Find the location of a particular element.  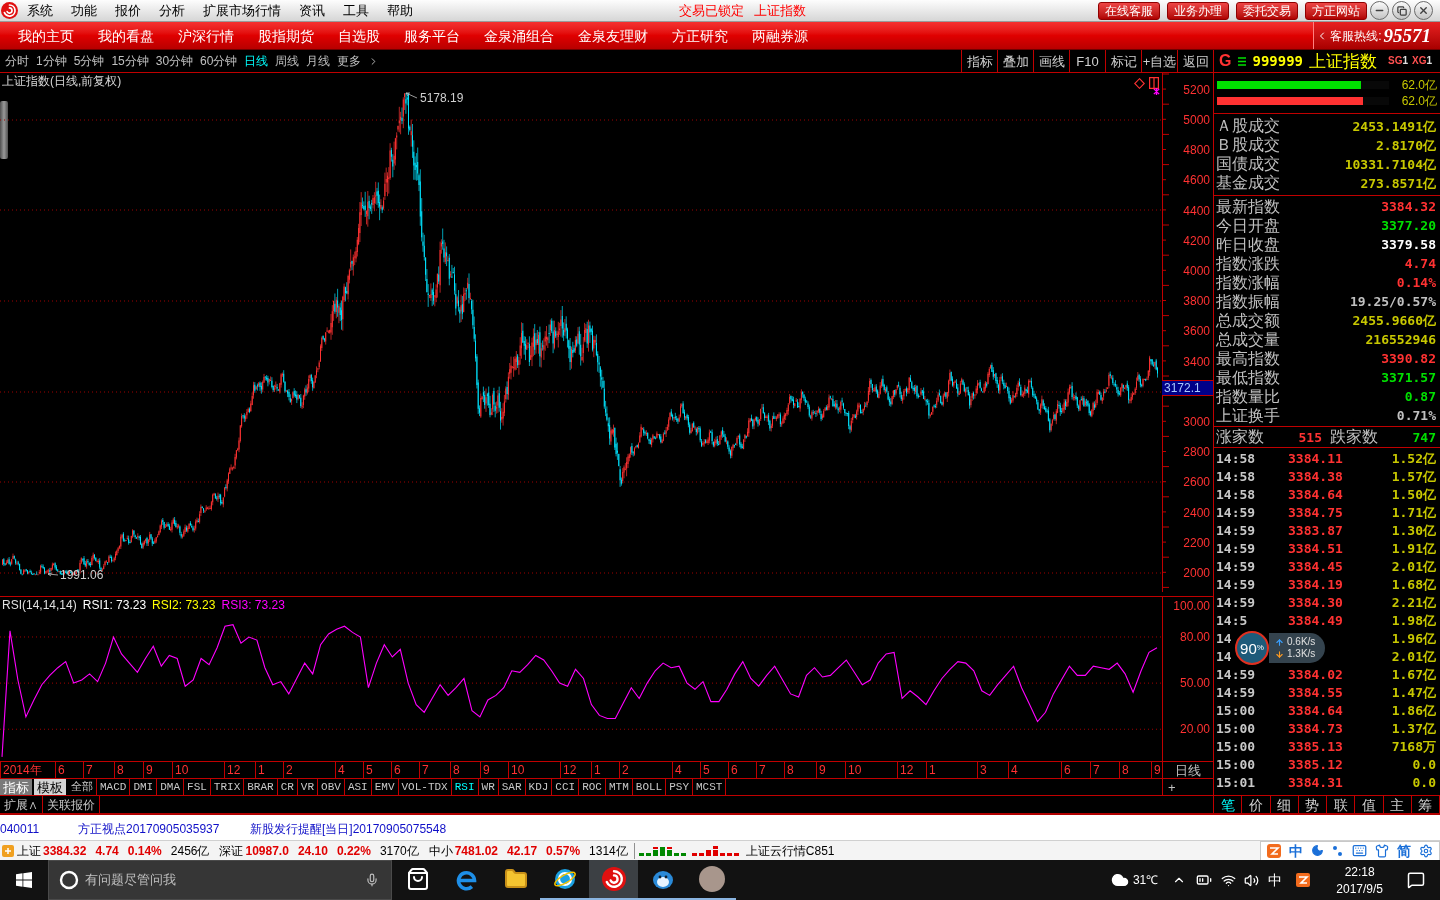

indicator-tab: MACD is located at coordinates (114, 787).